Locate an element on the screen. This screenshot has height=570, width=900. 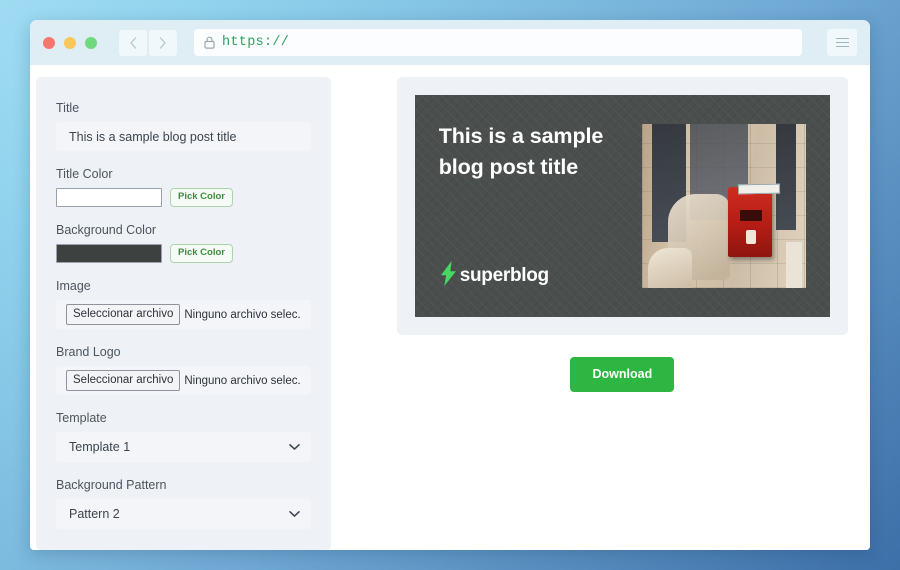
field-title: Title is located at coordinates (183, 126).